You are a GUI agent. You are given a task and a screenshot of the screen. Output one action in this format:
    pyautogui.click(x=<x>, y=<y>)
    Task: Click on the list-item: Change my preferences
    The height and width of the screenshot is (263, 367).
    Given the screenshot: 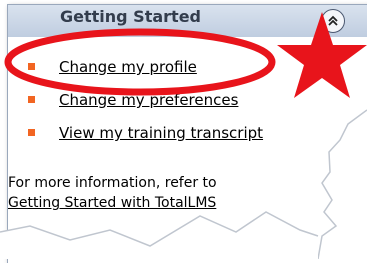 What is the action you would take?
    pyautogui.click(x=178, y=101)
    